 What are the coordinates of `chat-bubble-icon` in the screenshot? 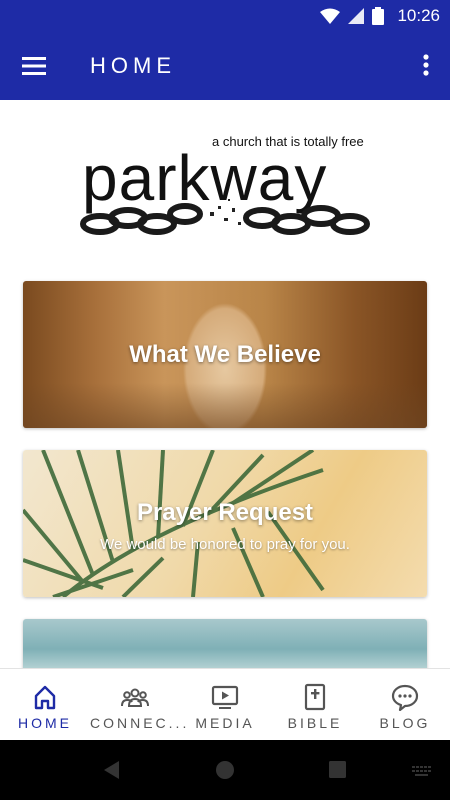 It's located at (405, 697).